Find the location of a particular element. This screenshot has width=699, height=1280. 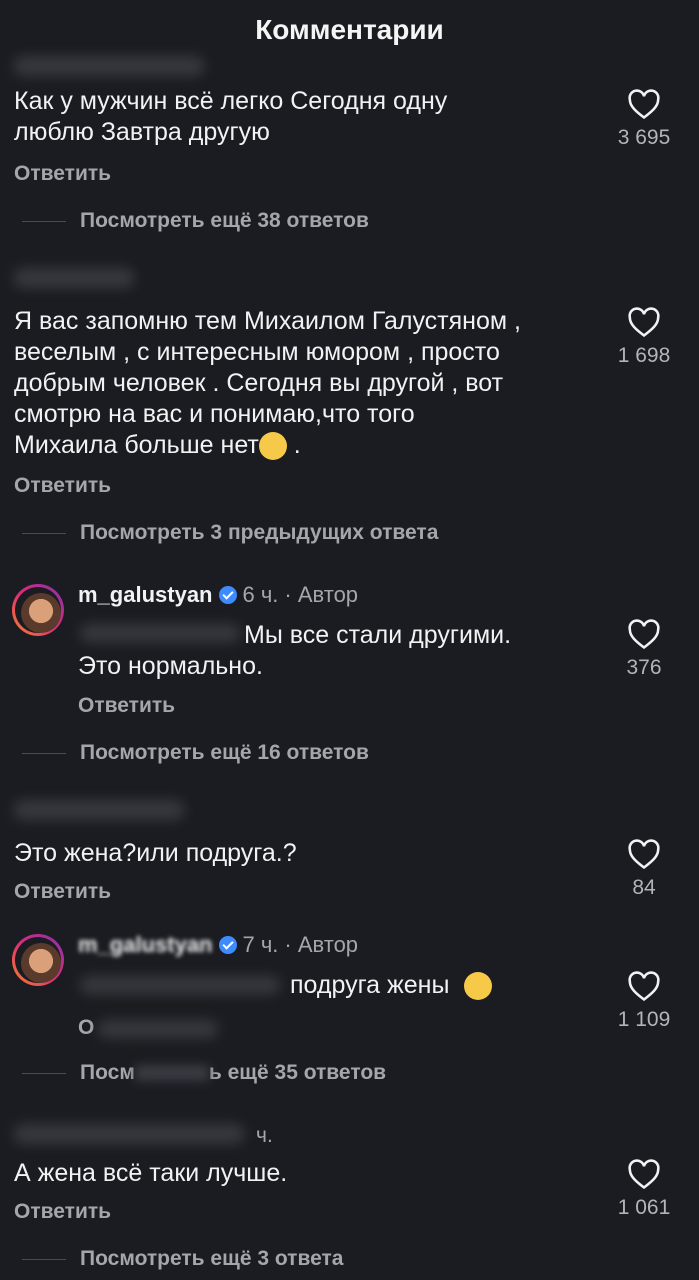

like-button: 1 061 is located at coordinates (644, 1189).